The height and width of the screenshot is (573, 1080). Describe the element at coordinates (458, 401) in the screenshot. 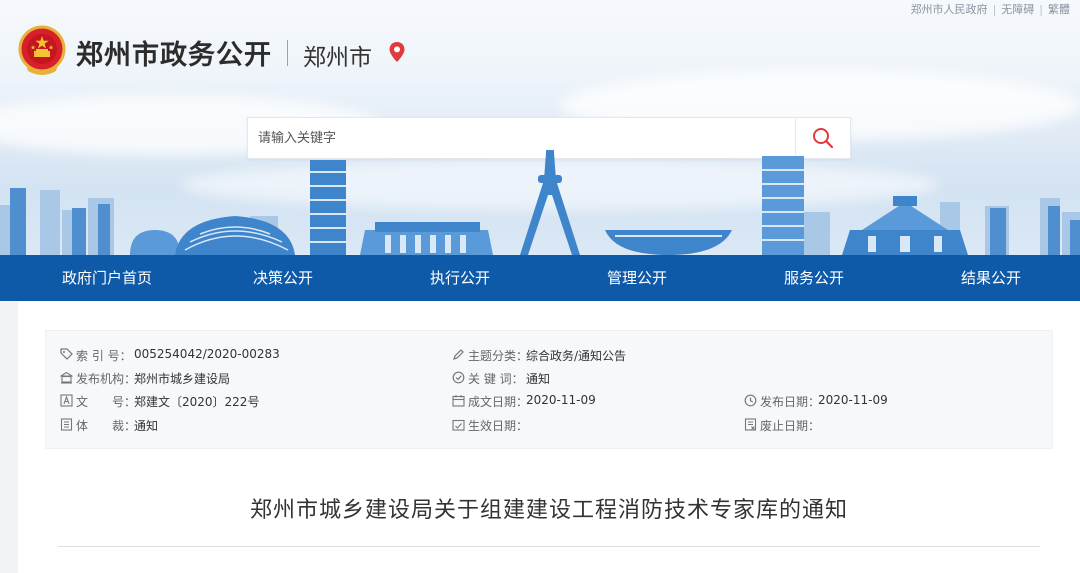

I see `calendar-icon` at that location.